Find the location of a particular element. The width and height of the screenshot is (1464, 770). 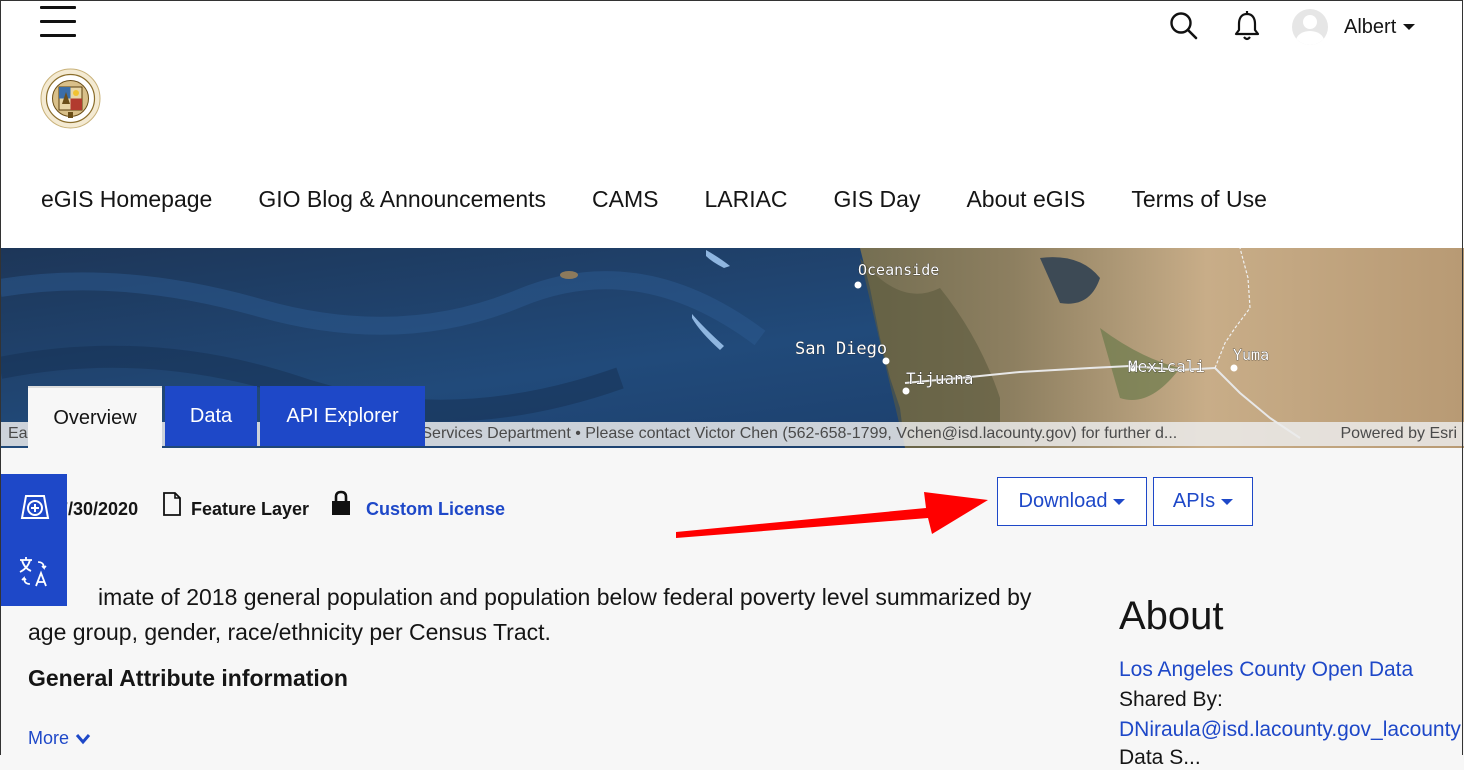

shared-by-user-link: DNiraula@isd.lacounty.gov_lacounty is located at coordinates (1290, 730).